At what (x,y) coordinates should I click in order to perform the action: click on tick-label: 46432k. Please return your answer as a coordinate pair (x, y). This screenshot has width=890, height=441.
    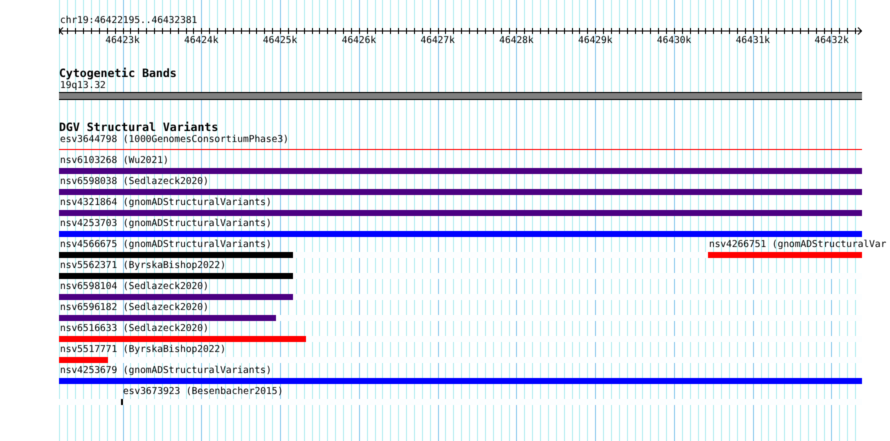
    Looking at the image, I should click on (831, 41).